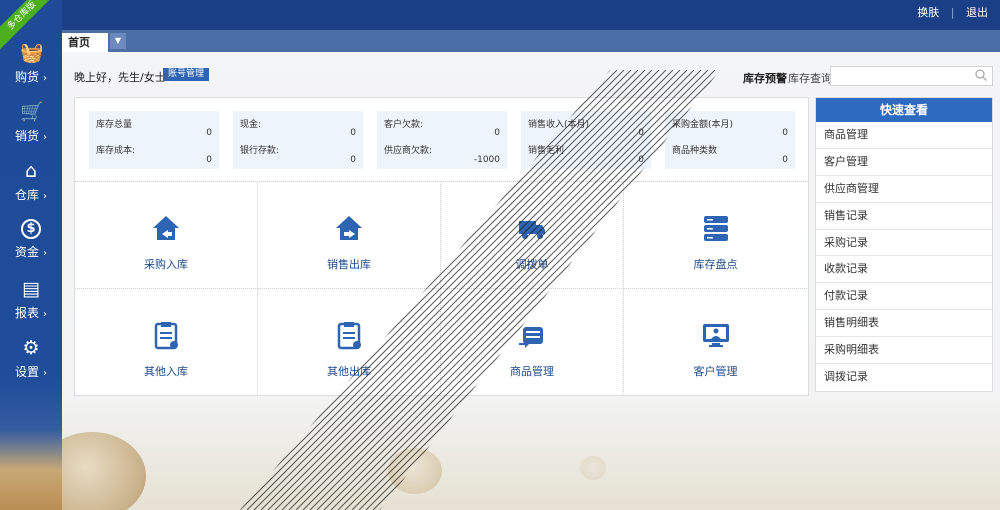  What do you see at coordinates (810, 78) in the screenshot?
I see `stock-query-label: 库存查询` at bounding box center [810, 78].